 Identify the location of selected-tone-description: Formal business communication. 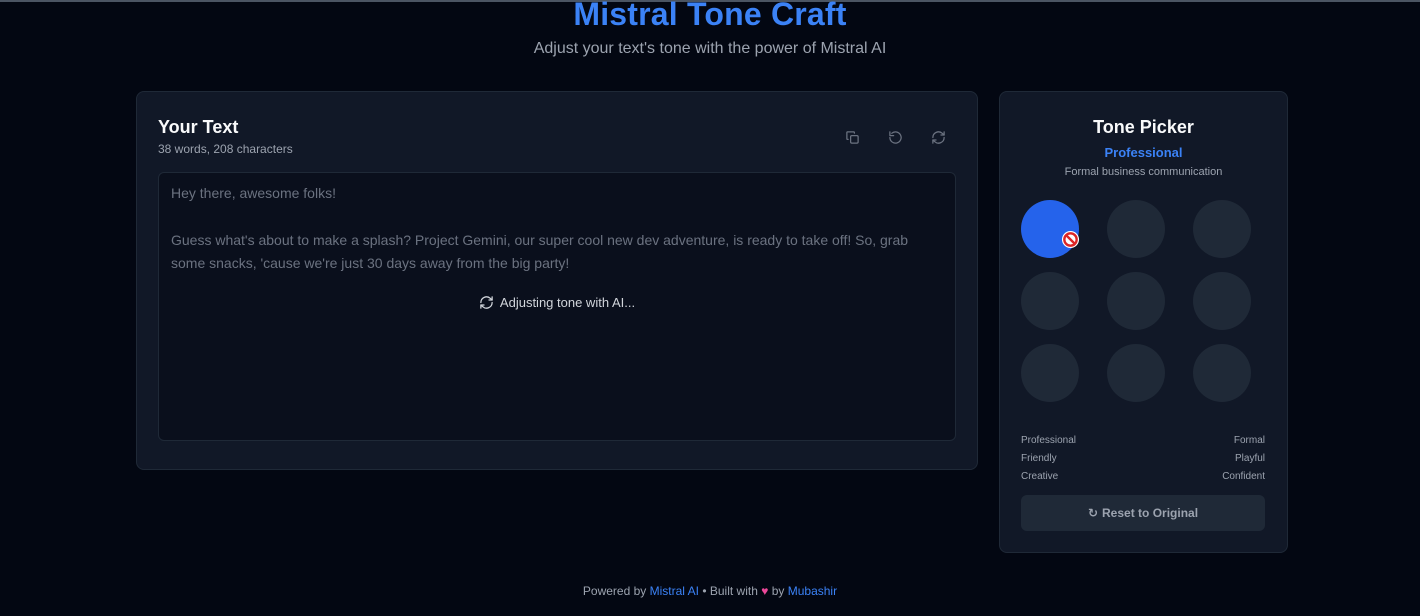
(1143, 172).